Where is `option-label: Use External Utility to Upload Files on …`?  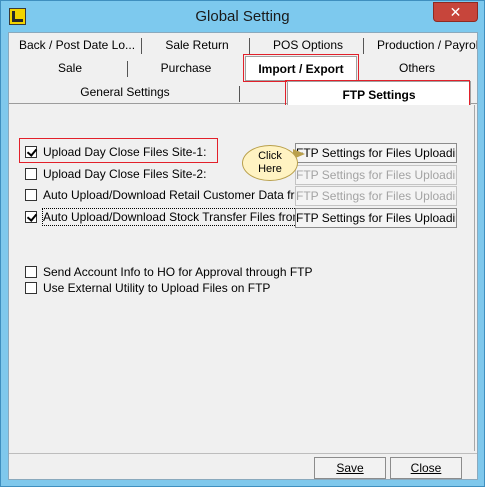 option-label: Use External Utility to Upload Files on … is located at coordinates (157, 288).